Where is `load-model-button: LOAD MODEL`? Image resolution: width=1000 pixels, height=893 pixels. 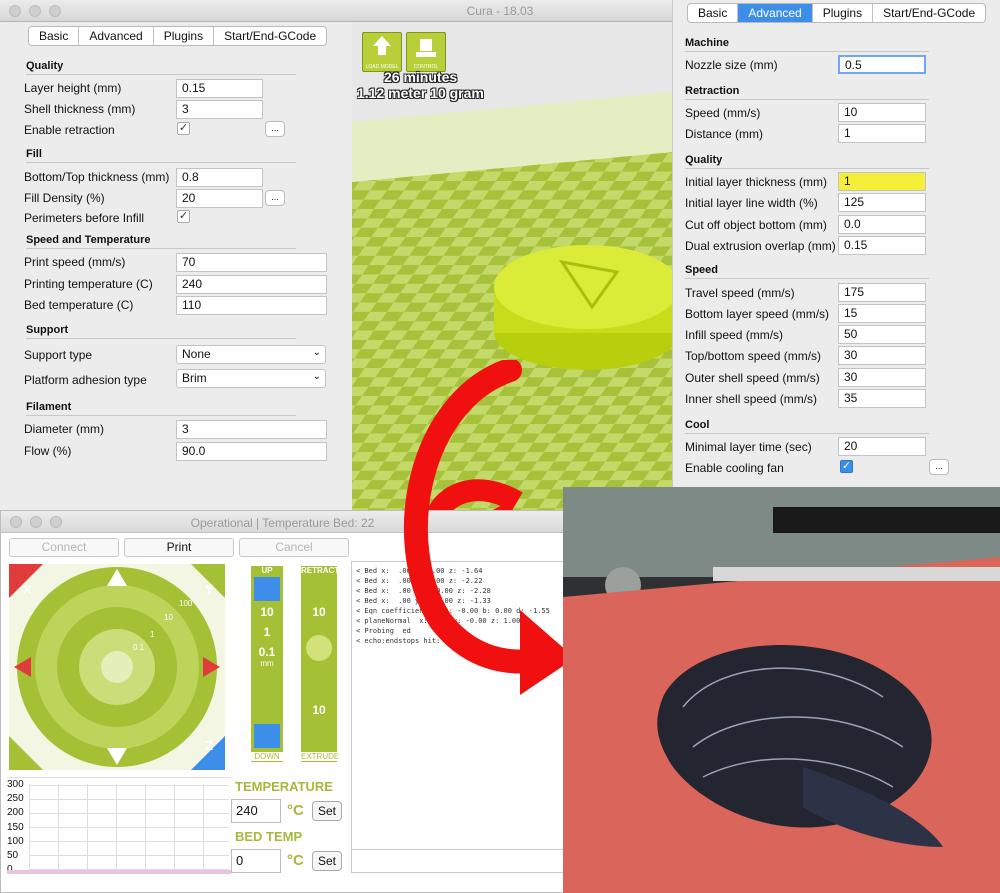 load-model-button: LOAD MODEL is located at coordinates (382, 52).